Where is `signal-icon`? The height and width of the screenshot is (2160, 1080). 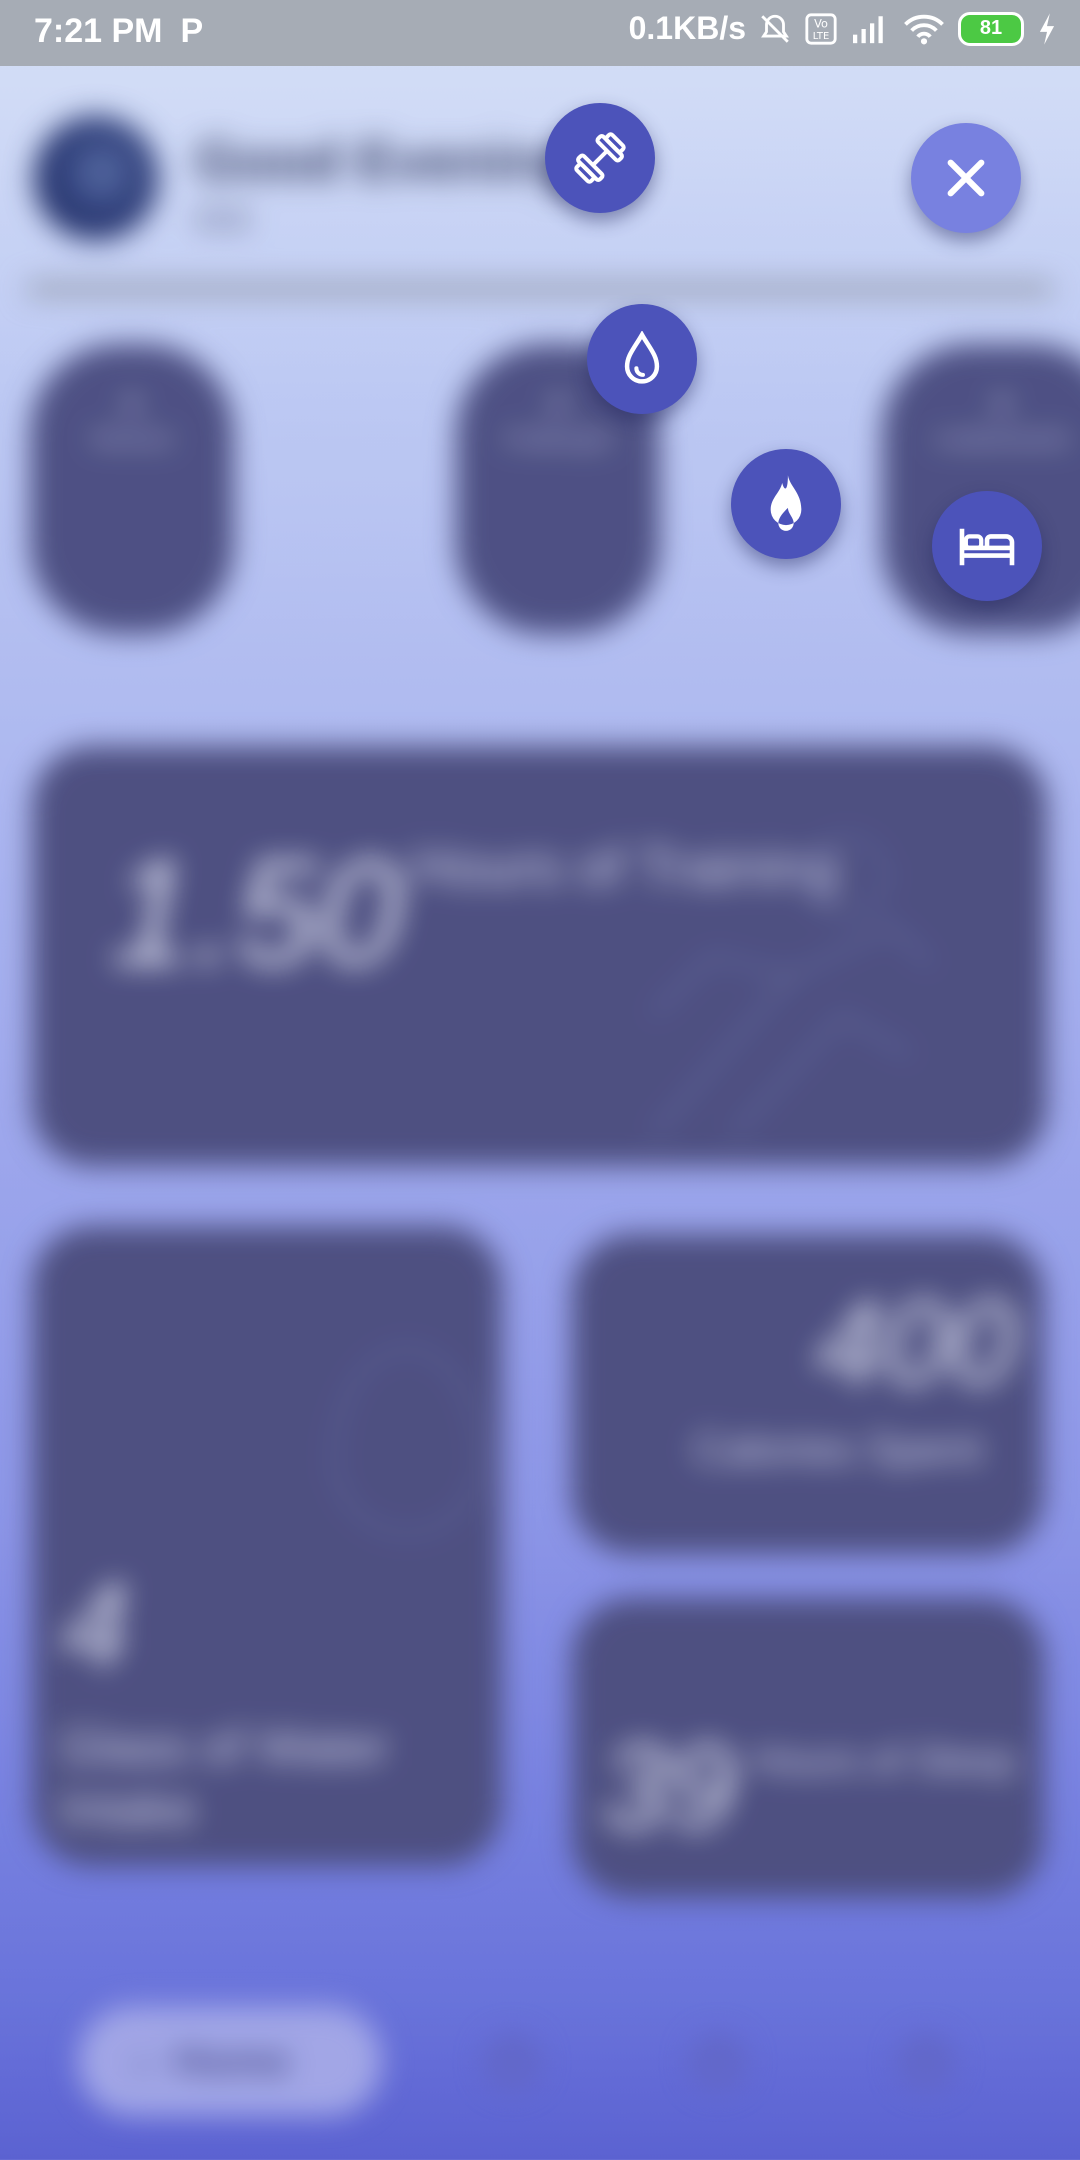 signal-icon is located at coordinates (870, 29).